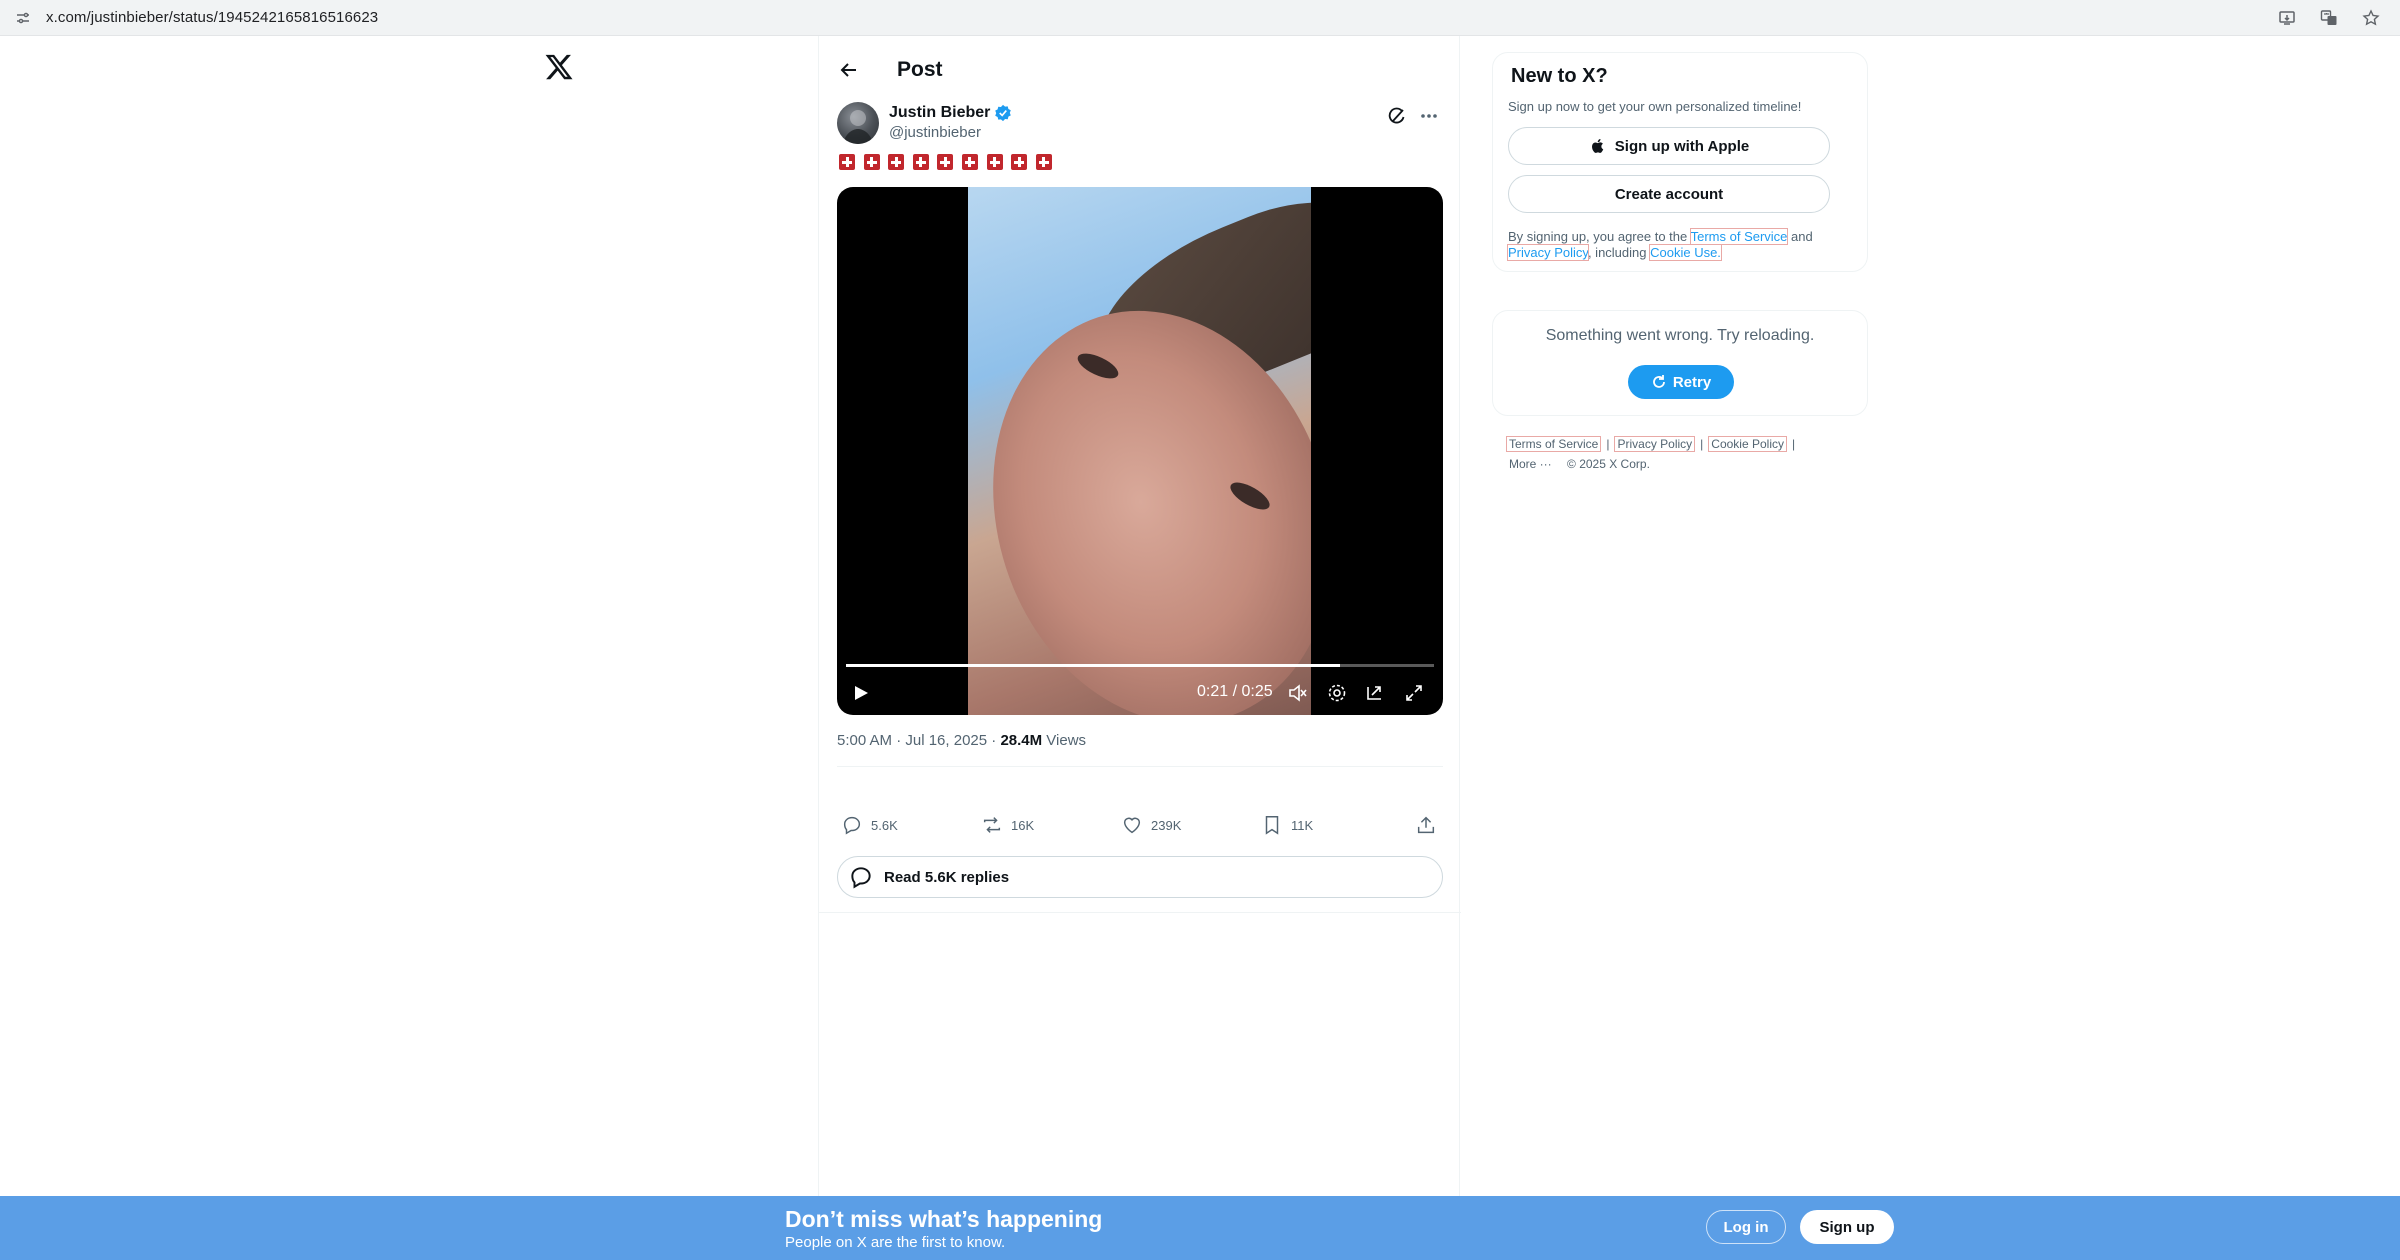 The image size is (2400, 1260). Describe the element at coordinates (1272, 825) in the screenshot. I see `bookmark-icon` at that location.